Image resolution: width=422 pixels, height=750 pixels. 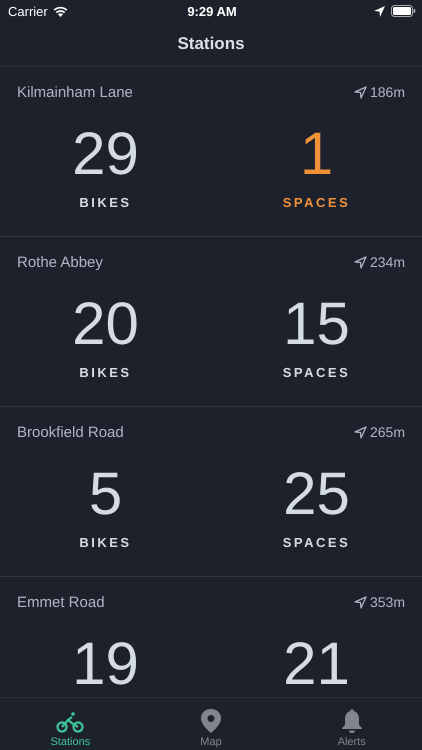 I want to click on location-arrow-icon, so click(x=379, y=11).